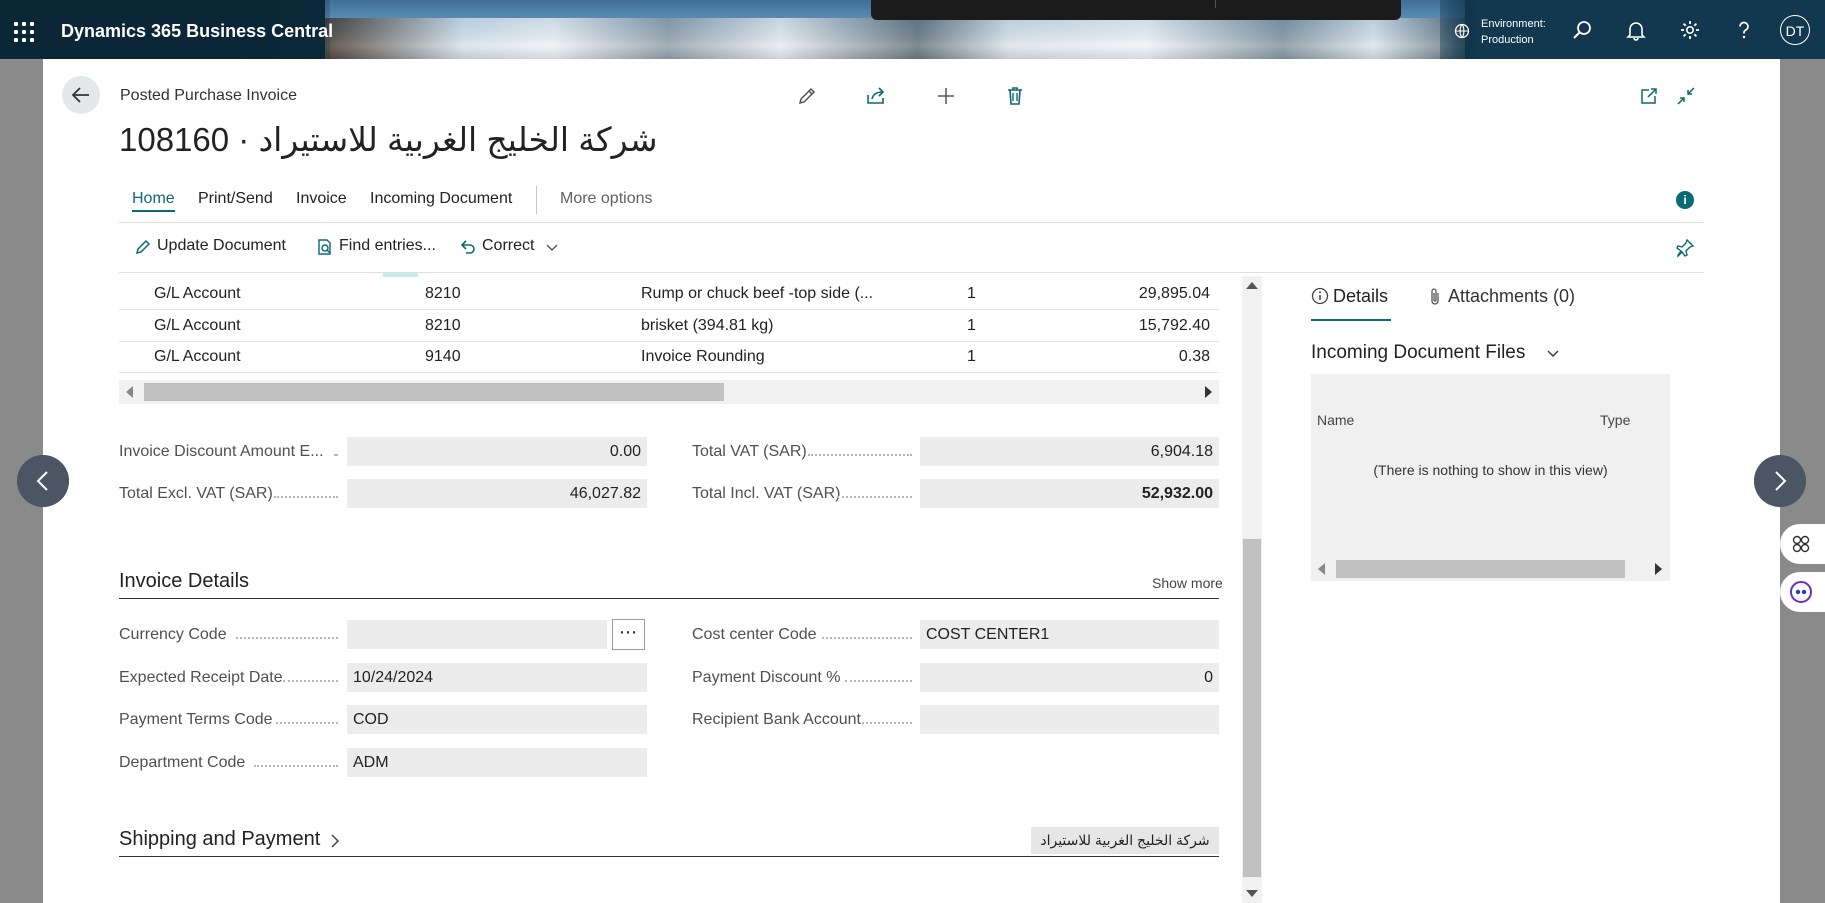 The height and width of the screenshot is (903, 1825). Describe the element at coordinates (669, 598) in the screenshot. I see `section-divider` at that location.